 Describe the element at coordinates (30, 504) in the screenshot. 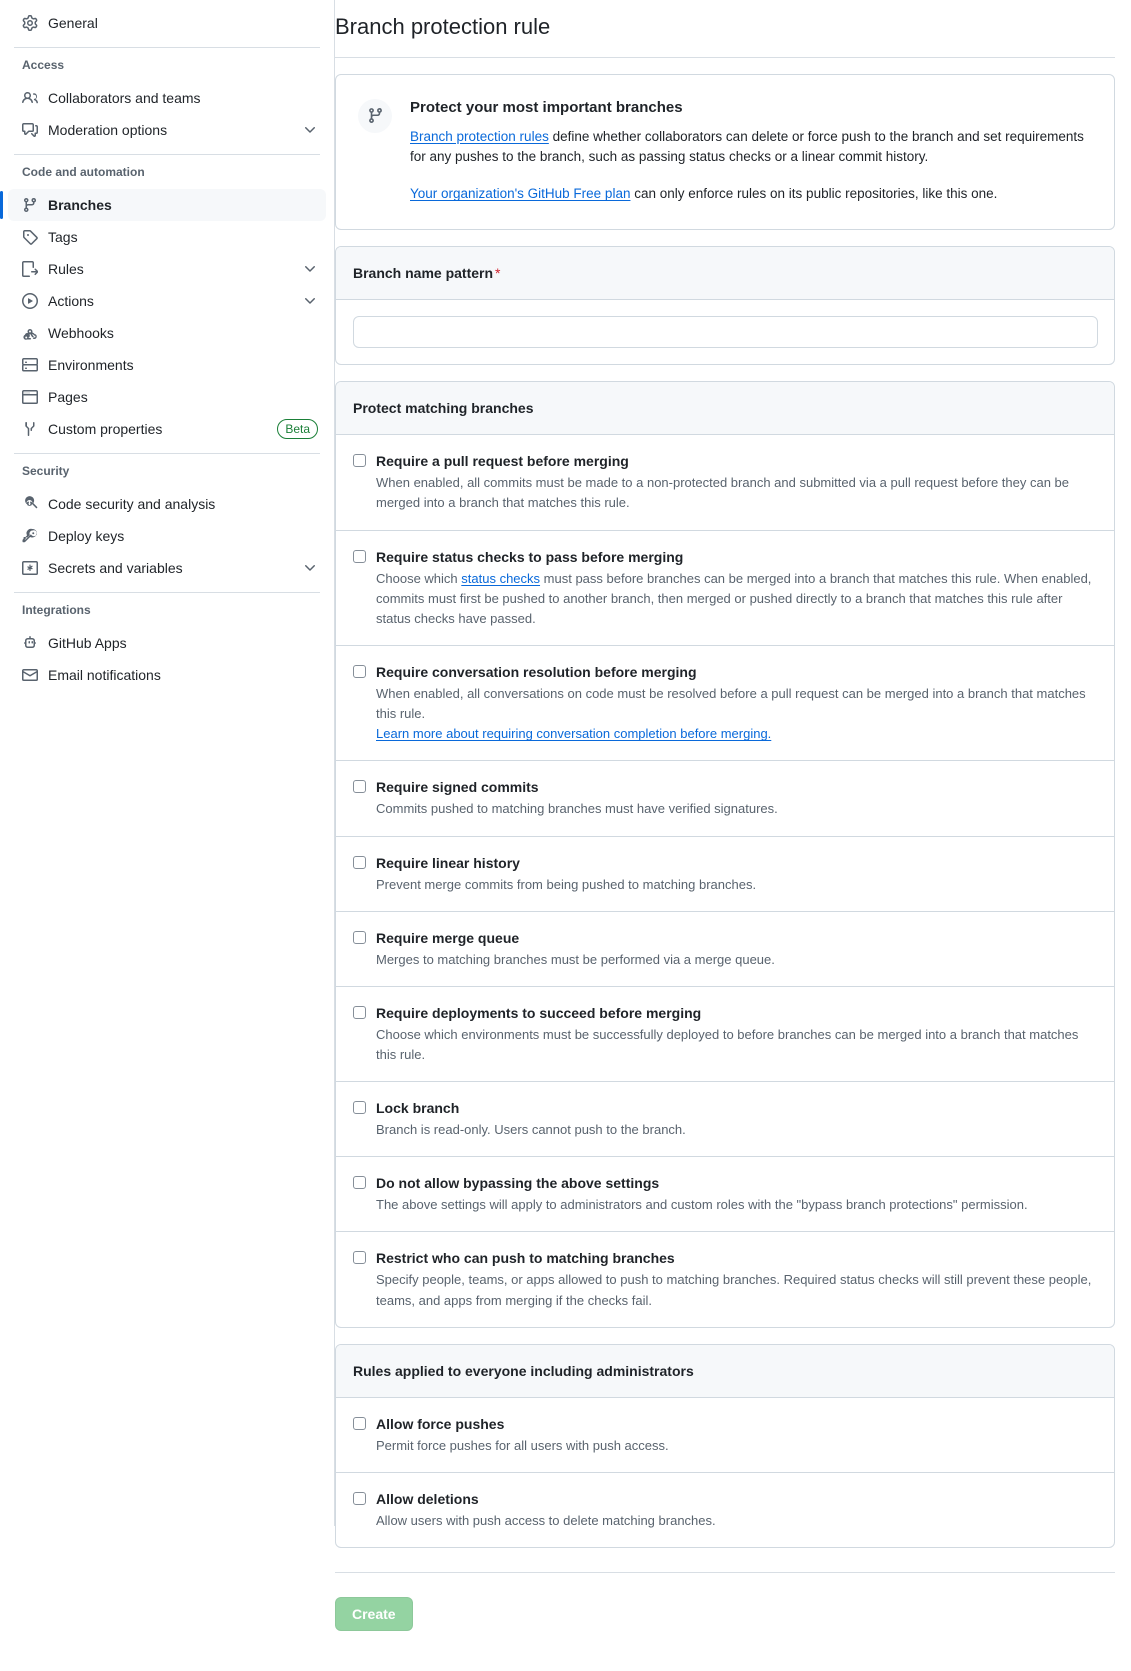

I see `codescan-icon` at that location.